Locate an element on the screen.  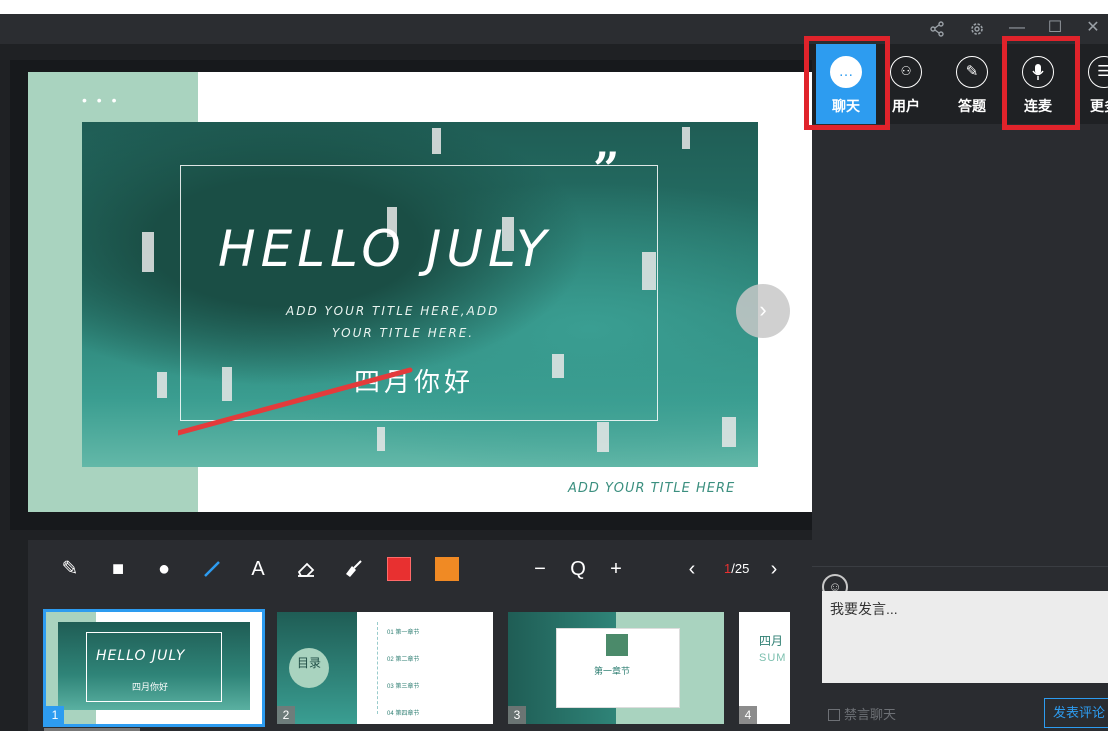
slide-dots: • • • is located at coordinates (101, 100).